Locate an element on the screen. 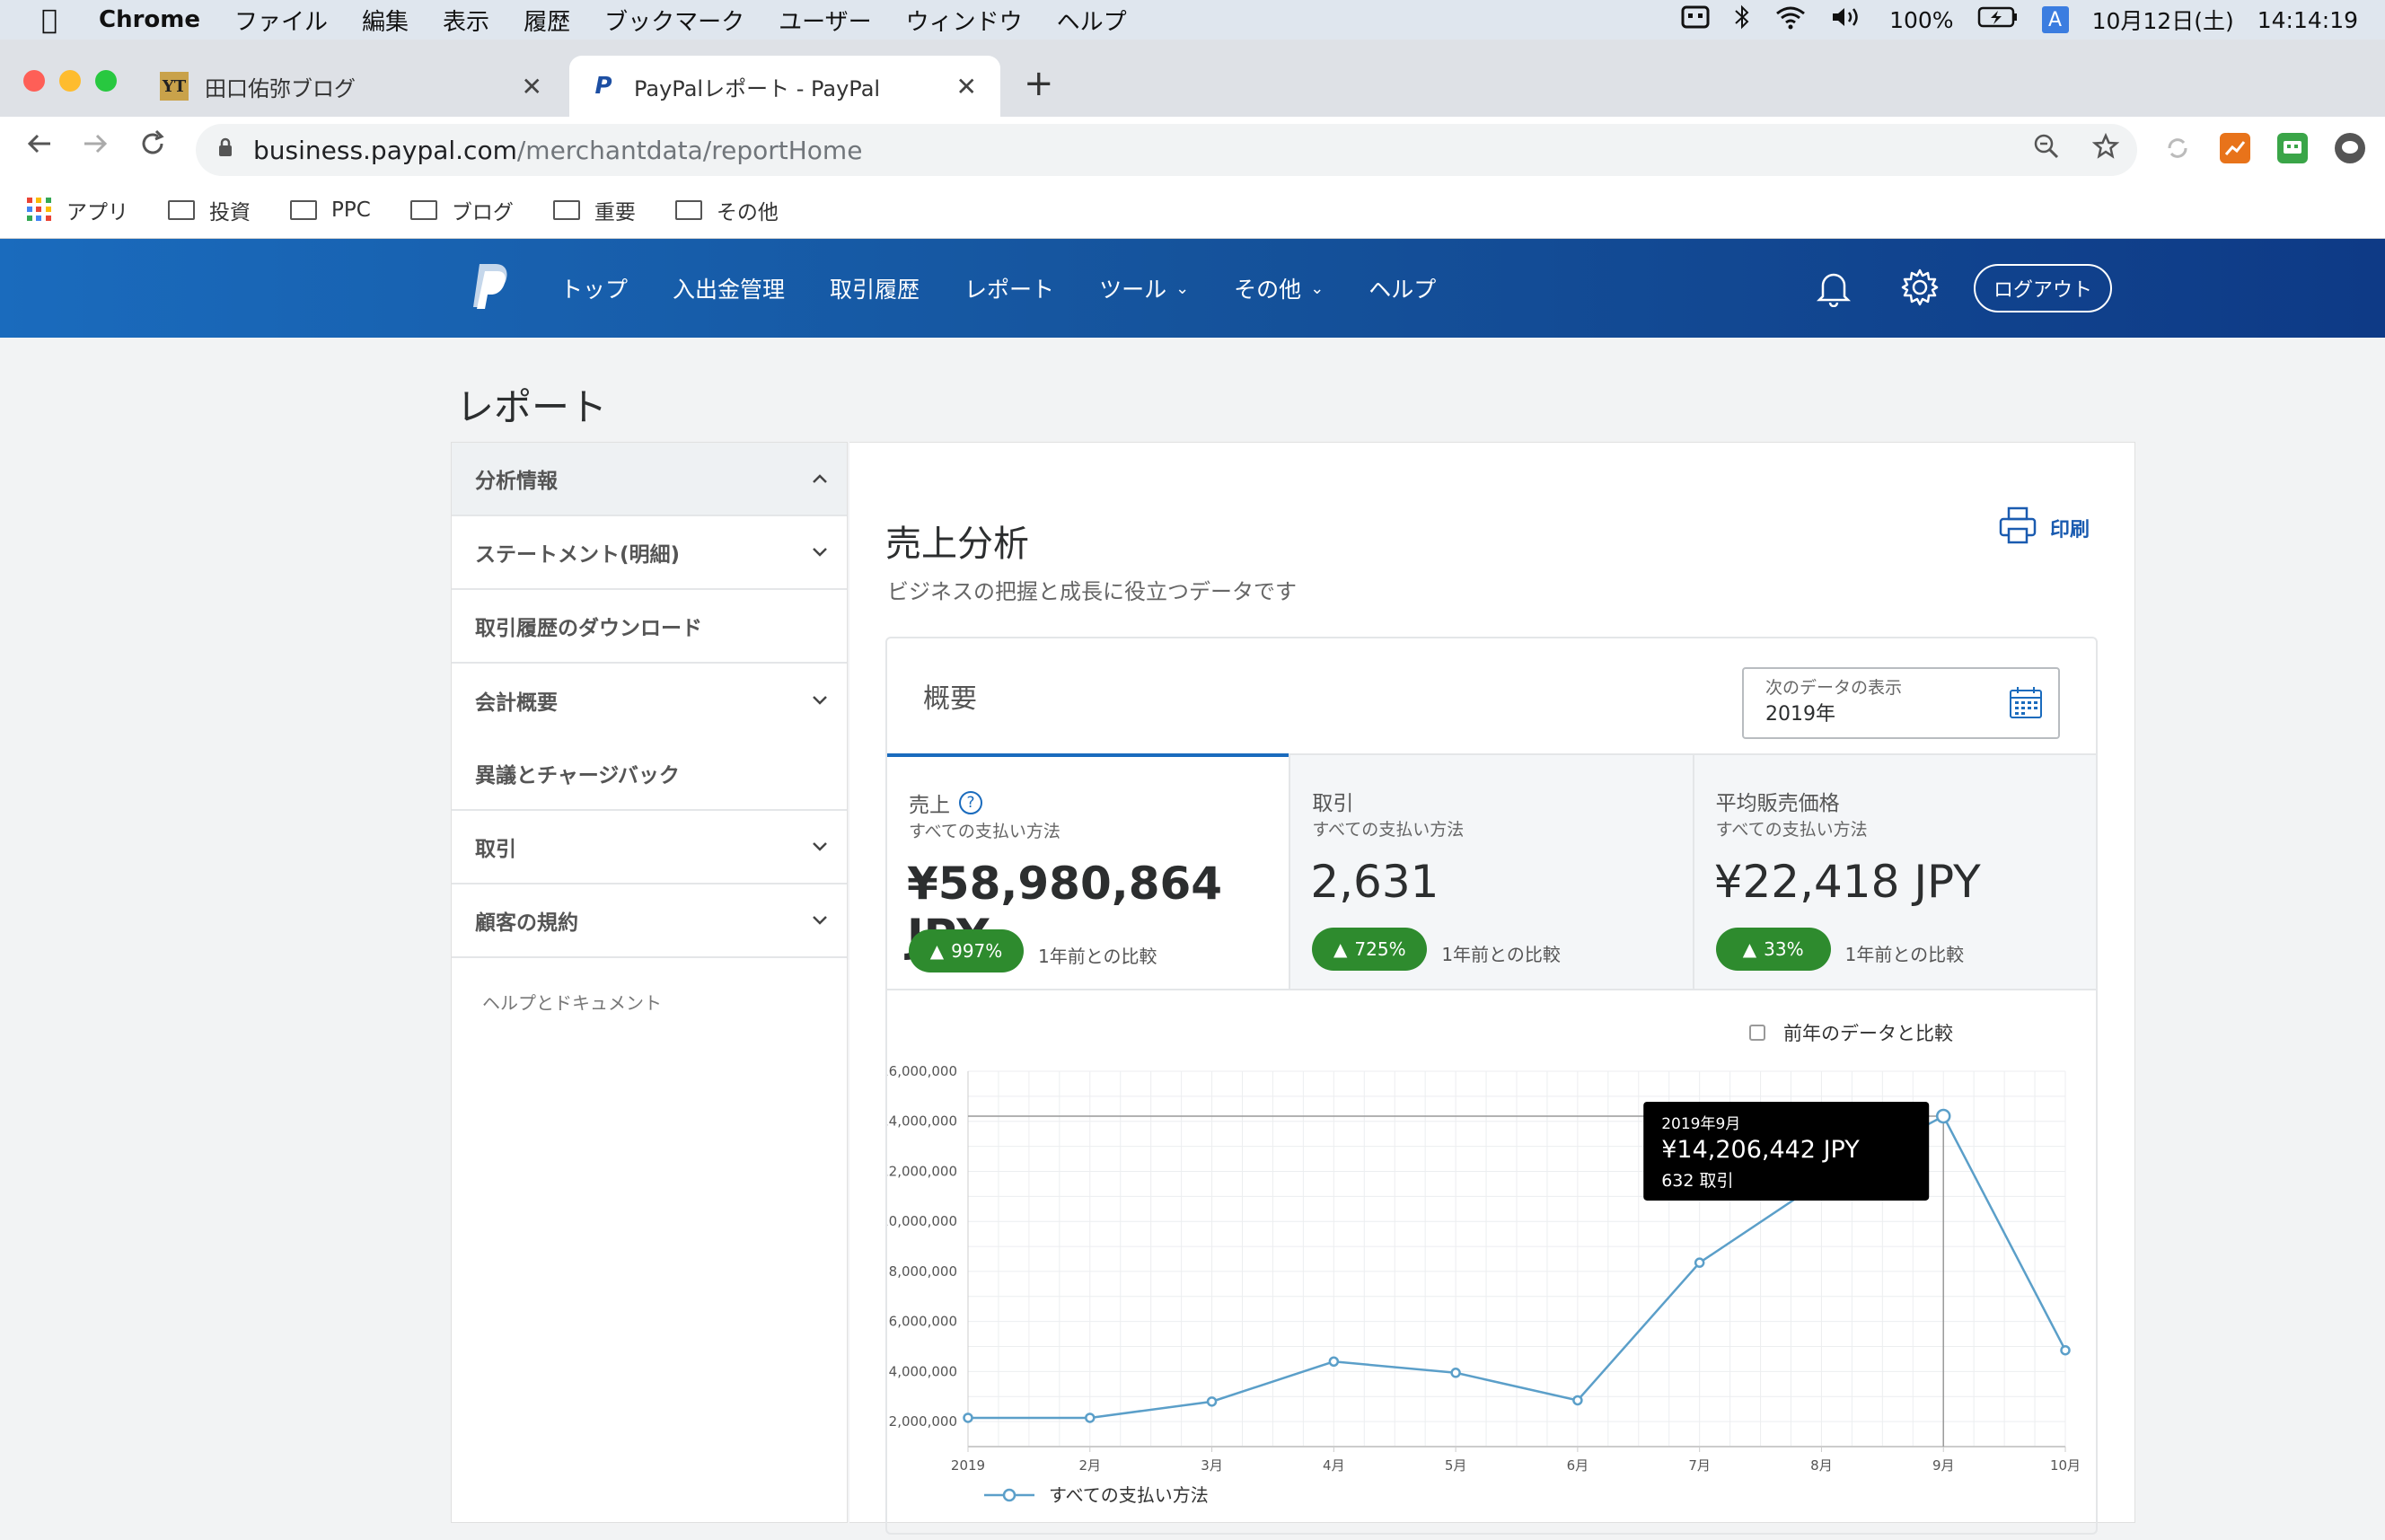 This screenshot has width=2385, height=1540. sidebar-item-label: 取引履歴のダウンロード is located at coordinates (588, 628).